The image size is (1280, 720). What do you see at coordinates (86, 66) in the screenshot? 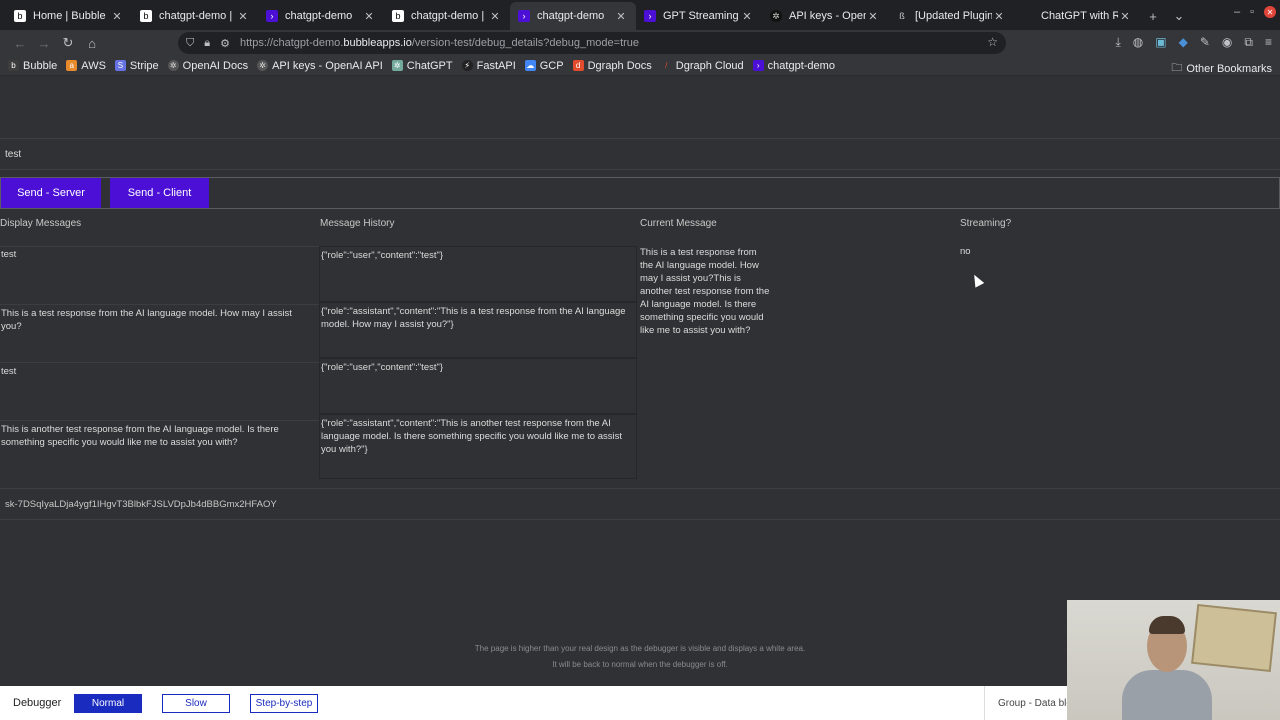
I see `bookmark-aws: a AWS` at bounding box center [86, 66].